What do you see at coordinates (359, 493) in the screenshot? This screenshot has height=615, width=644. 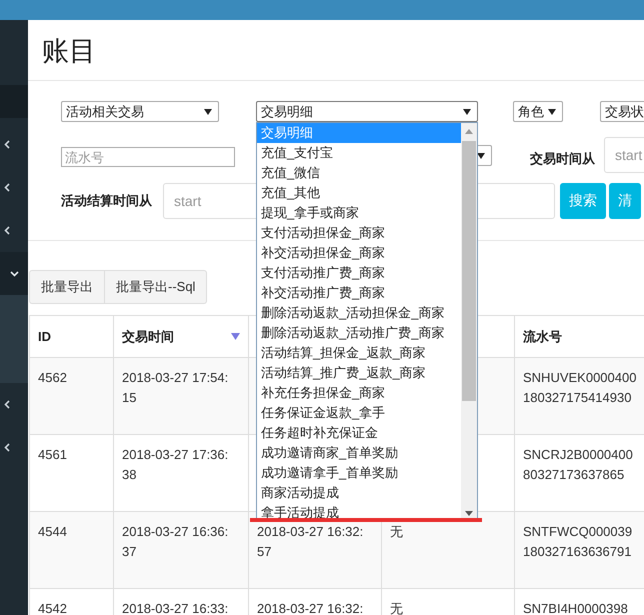 I see `dropdown-option: 商家活动提成` at bounding box center [359, 493].